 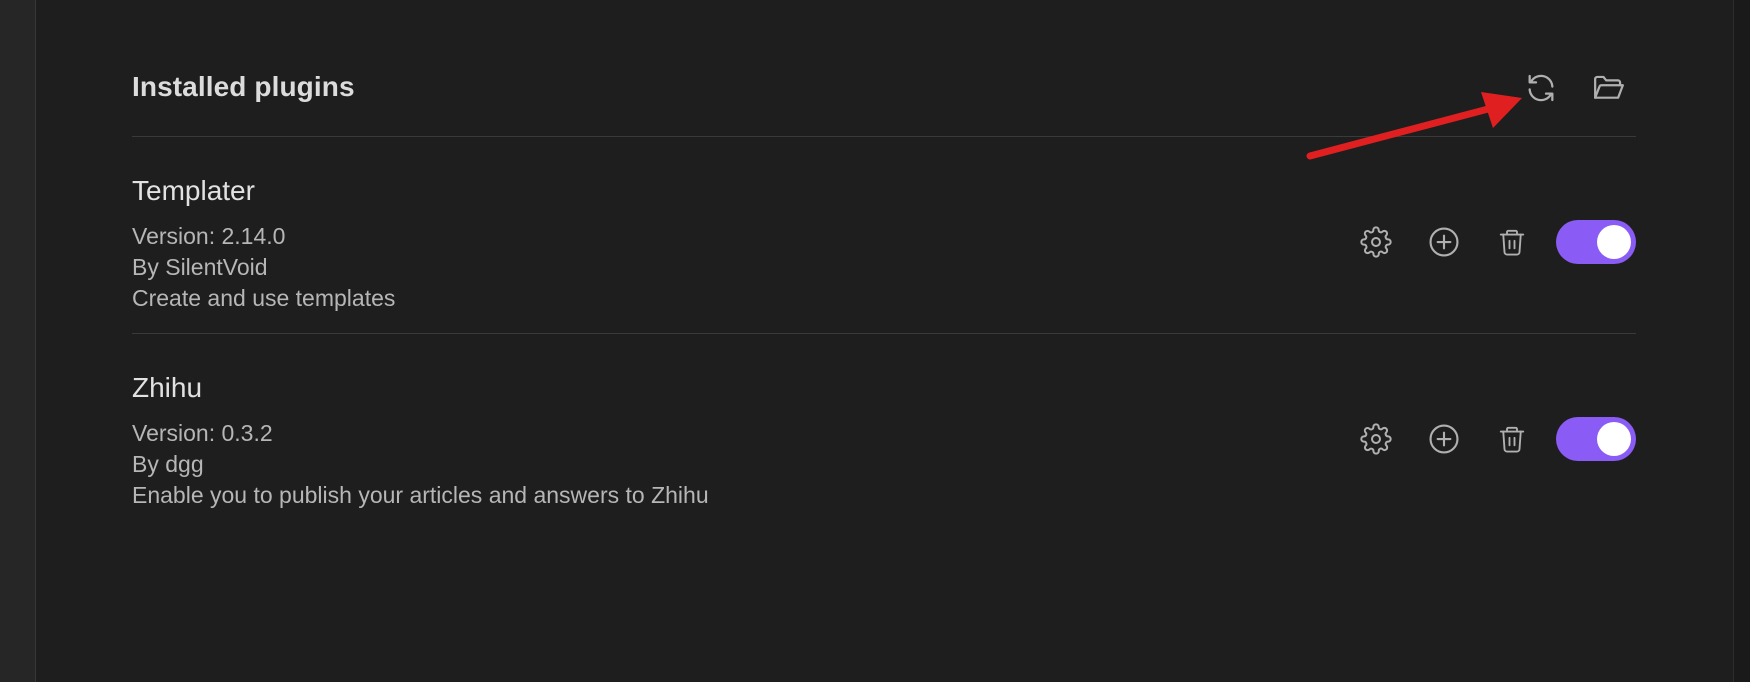 I want to click on plugin-version: Version: 2.14.0, so click(x=209, y=236).